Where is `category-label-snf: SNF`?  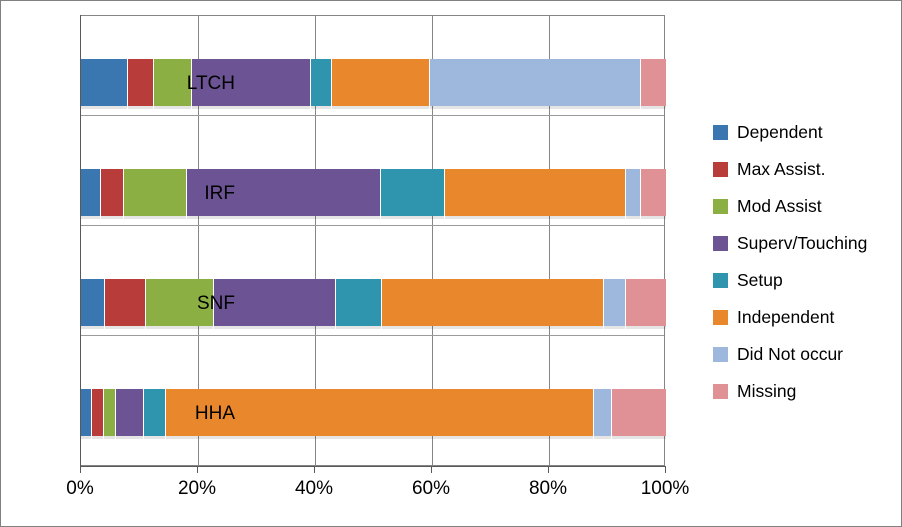 category-label-snf: SNF is located at coordinates (216, 303).